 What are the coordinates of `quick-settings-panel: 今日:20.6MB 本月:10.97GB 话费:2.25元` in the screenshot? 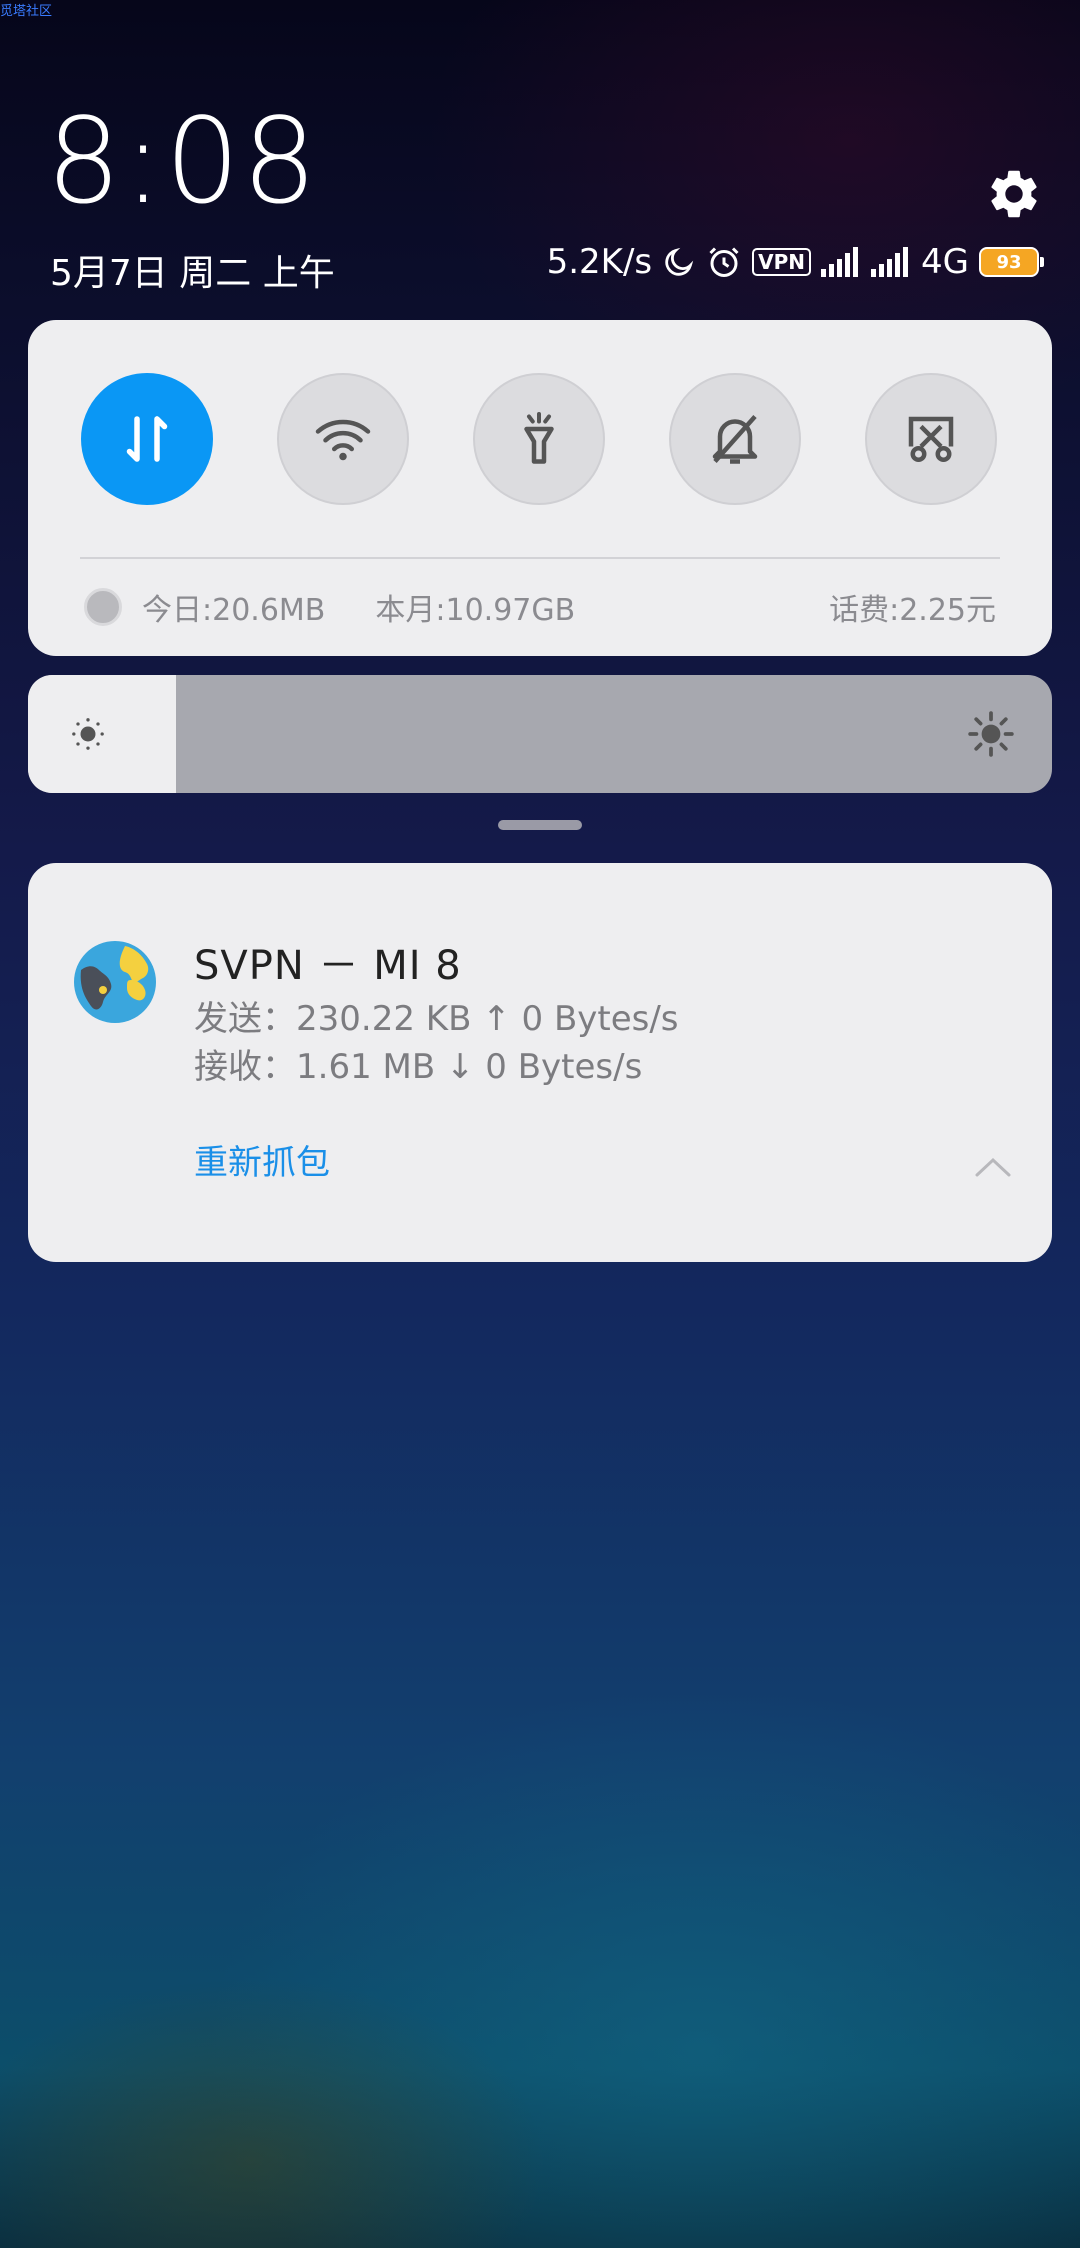 It's located at (540, 488).